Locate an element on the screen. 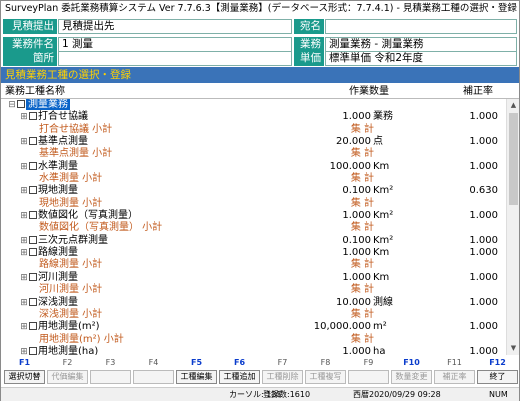 This screenshot has width=520, height=401. row-quantity: 1.000 is located at coordinates (356, 350).